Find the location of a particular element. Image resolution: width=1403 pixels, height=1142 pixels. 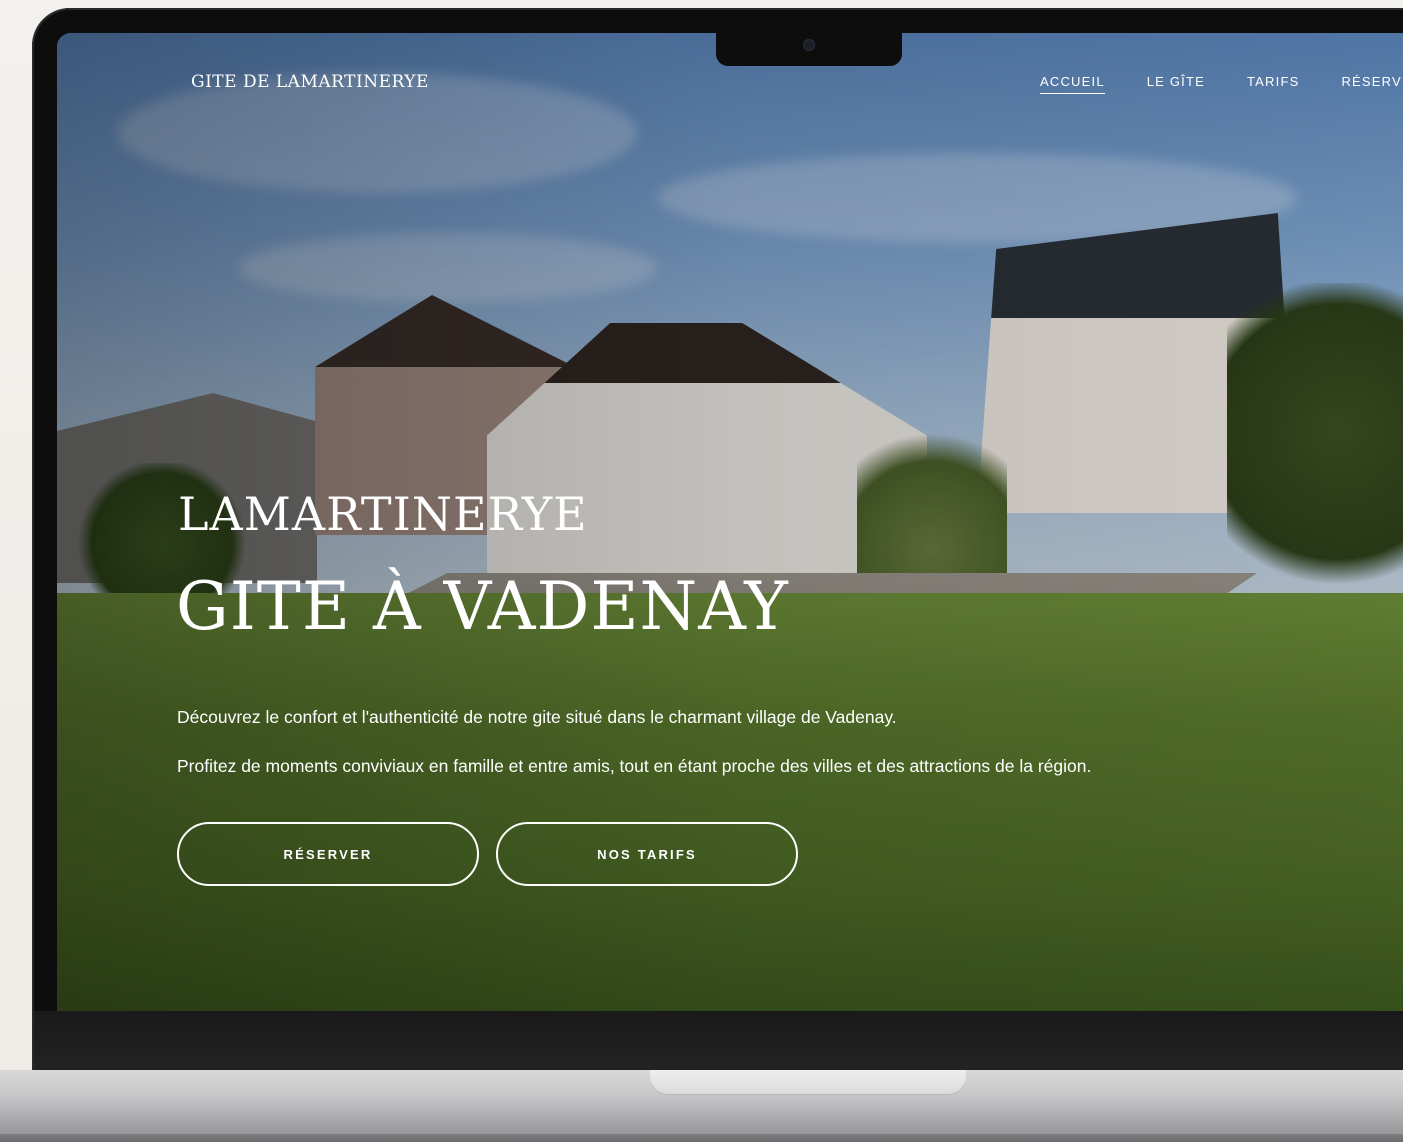

tarifs-button: NOS TARIFS is located at coordinates (647, 854).